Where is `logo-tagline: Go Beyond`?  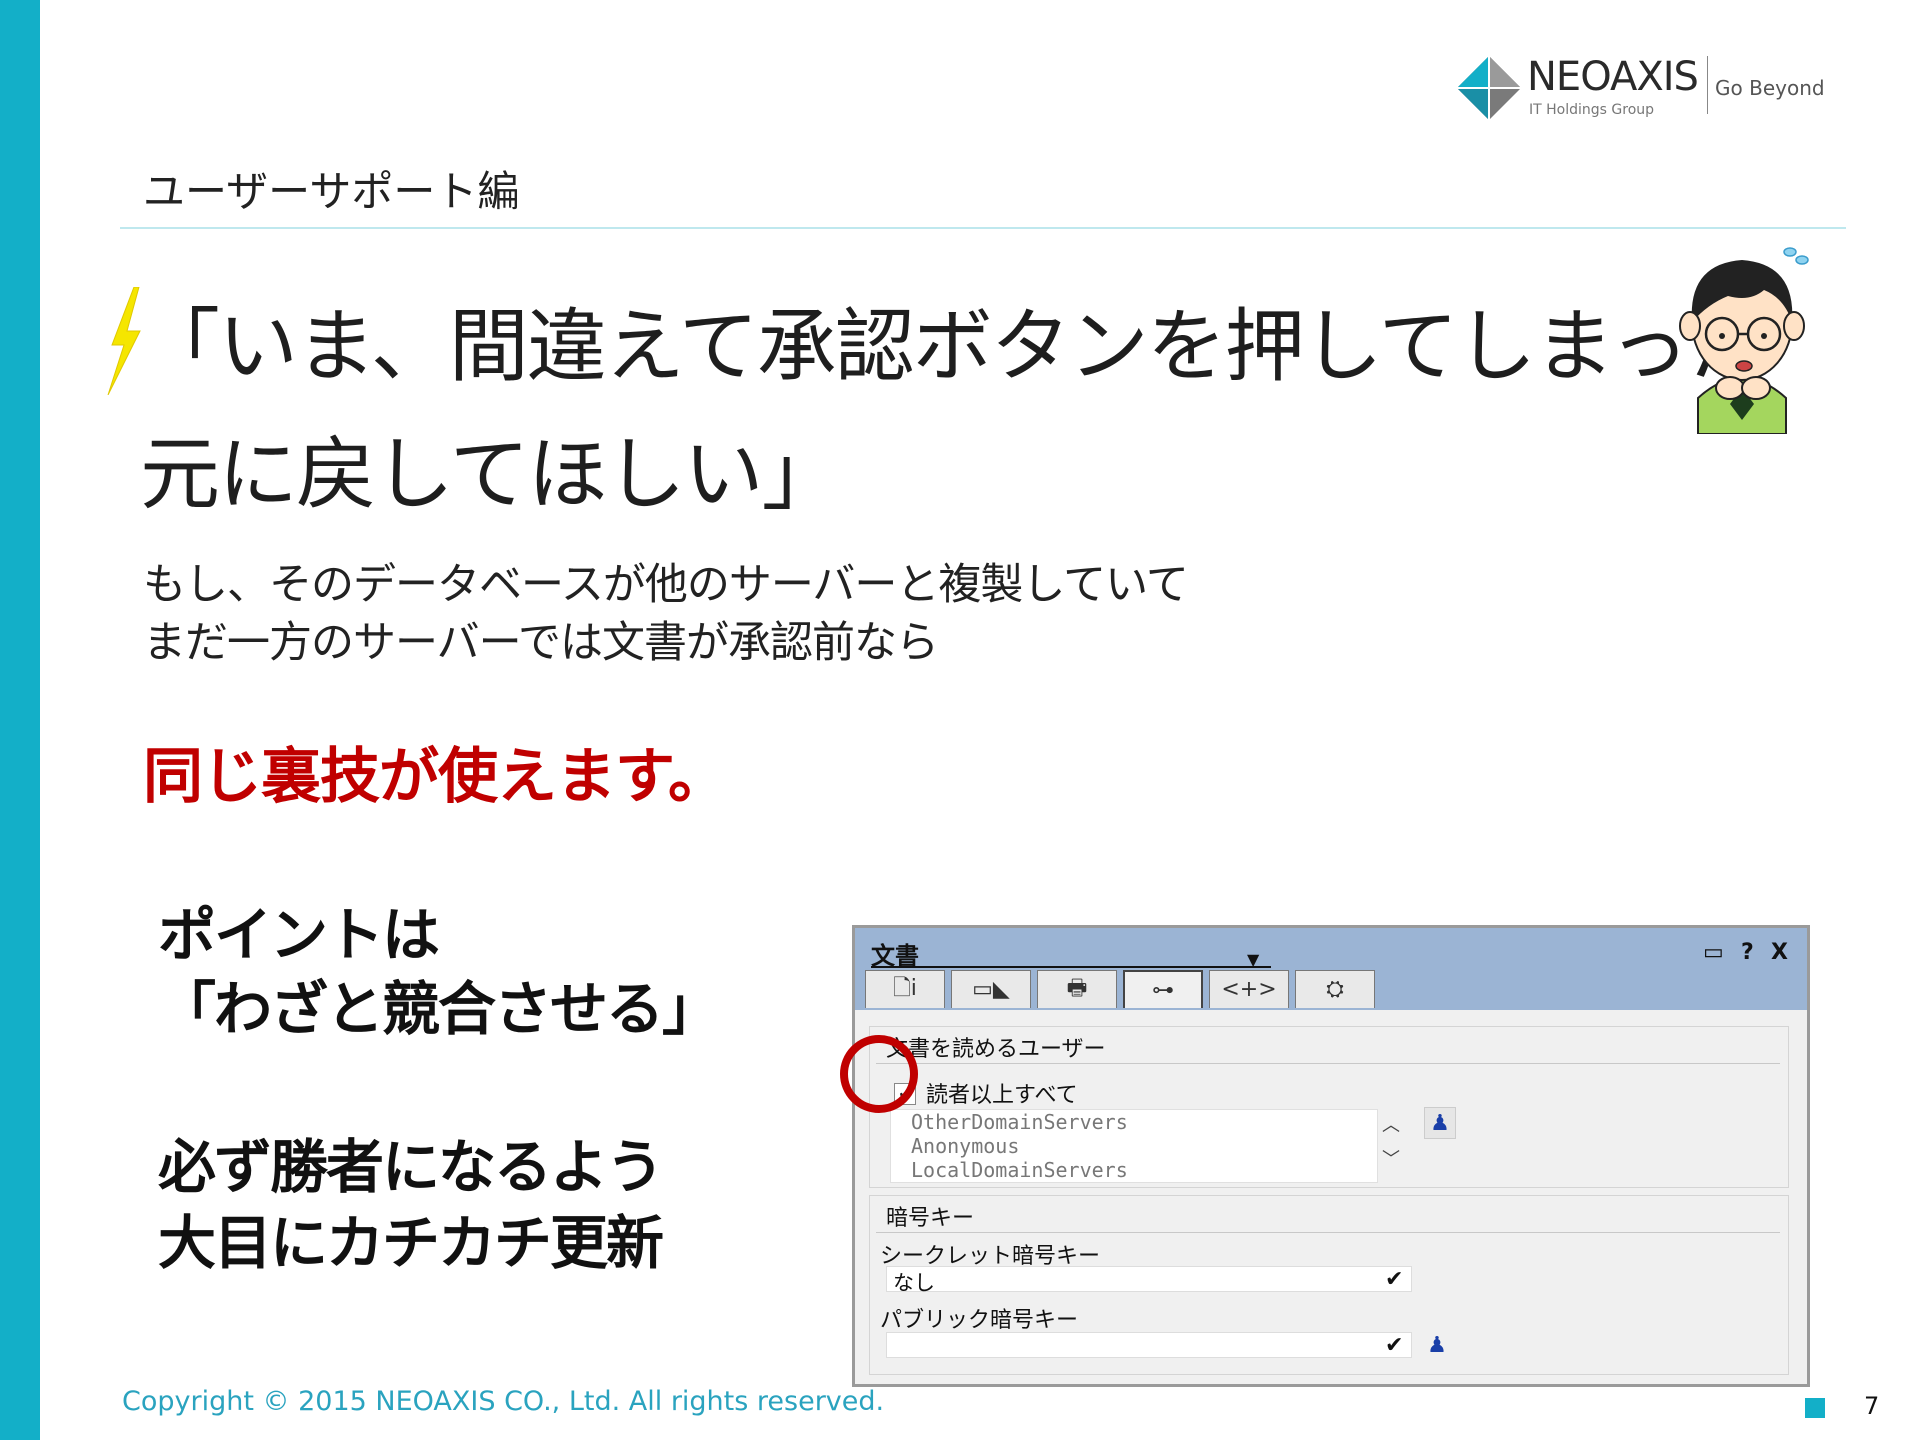
logo-tagline: Go Beyond is located at coordinates (1770, 88).